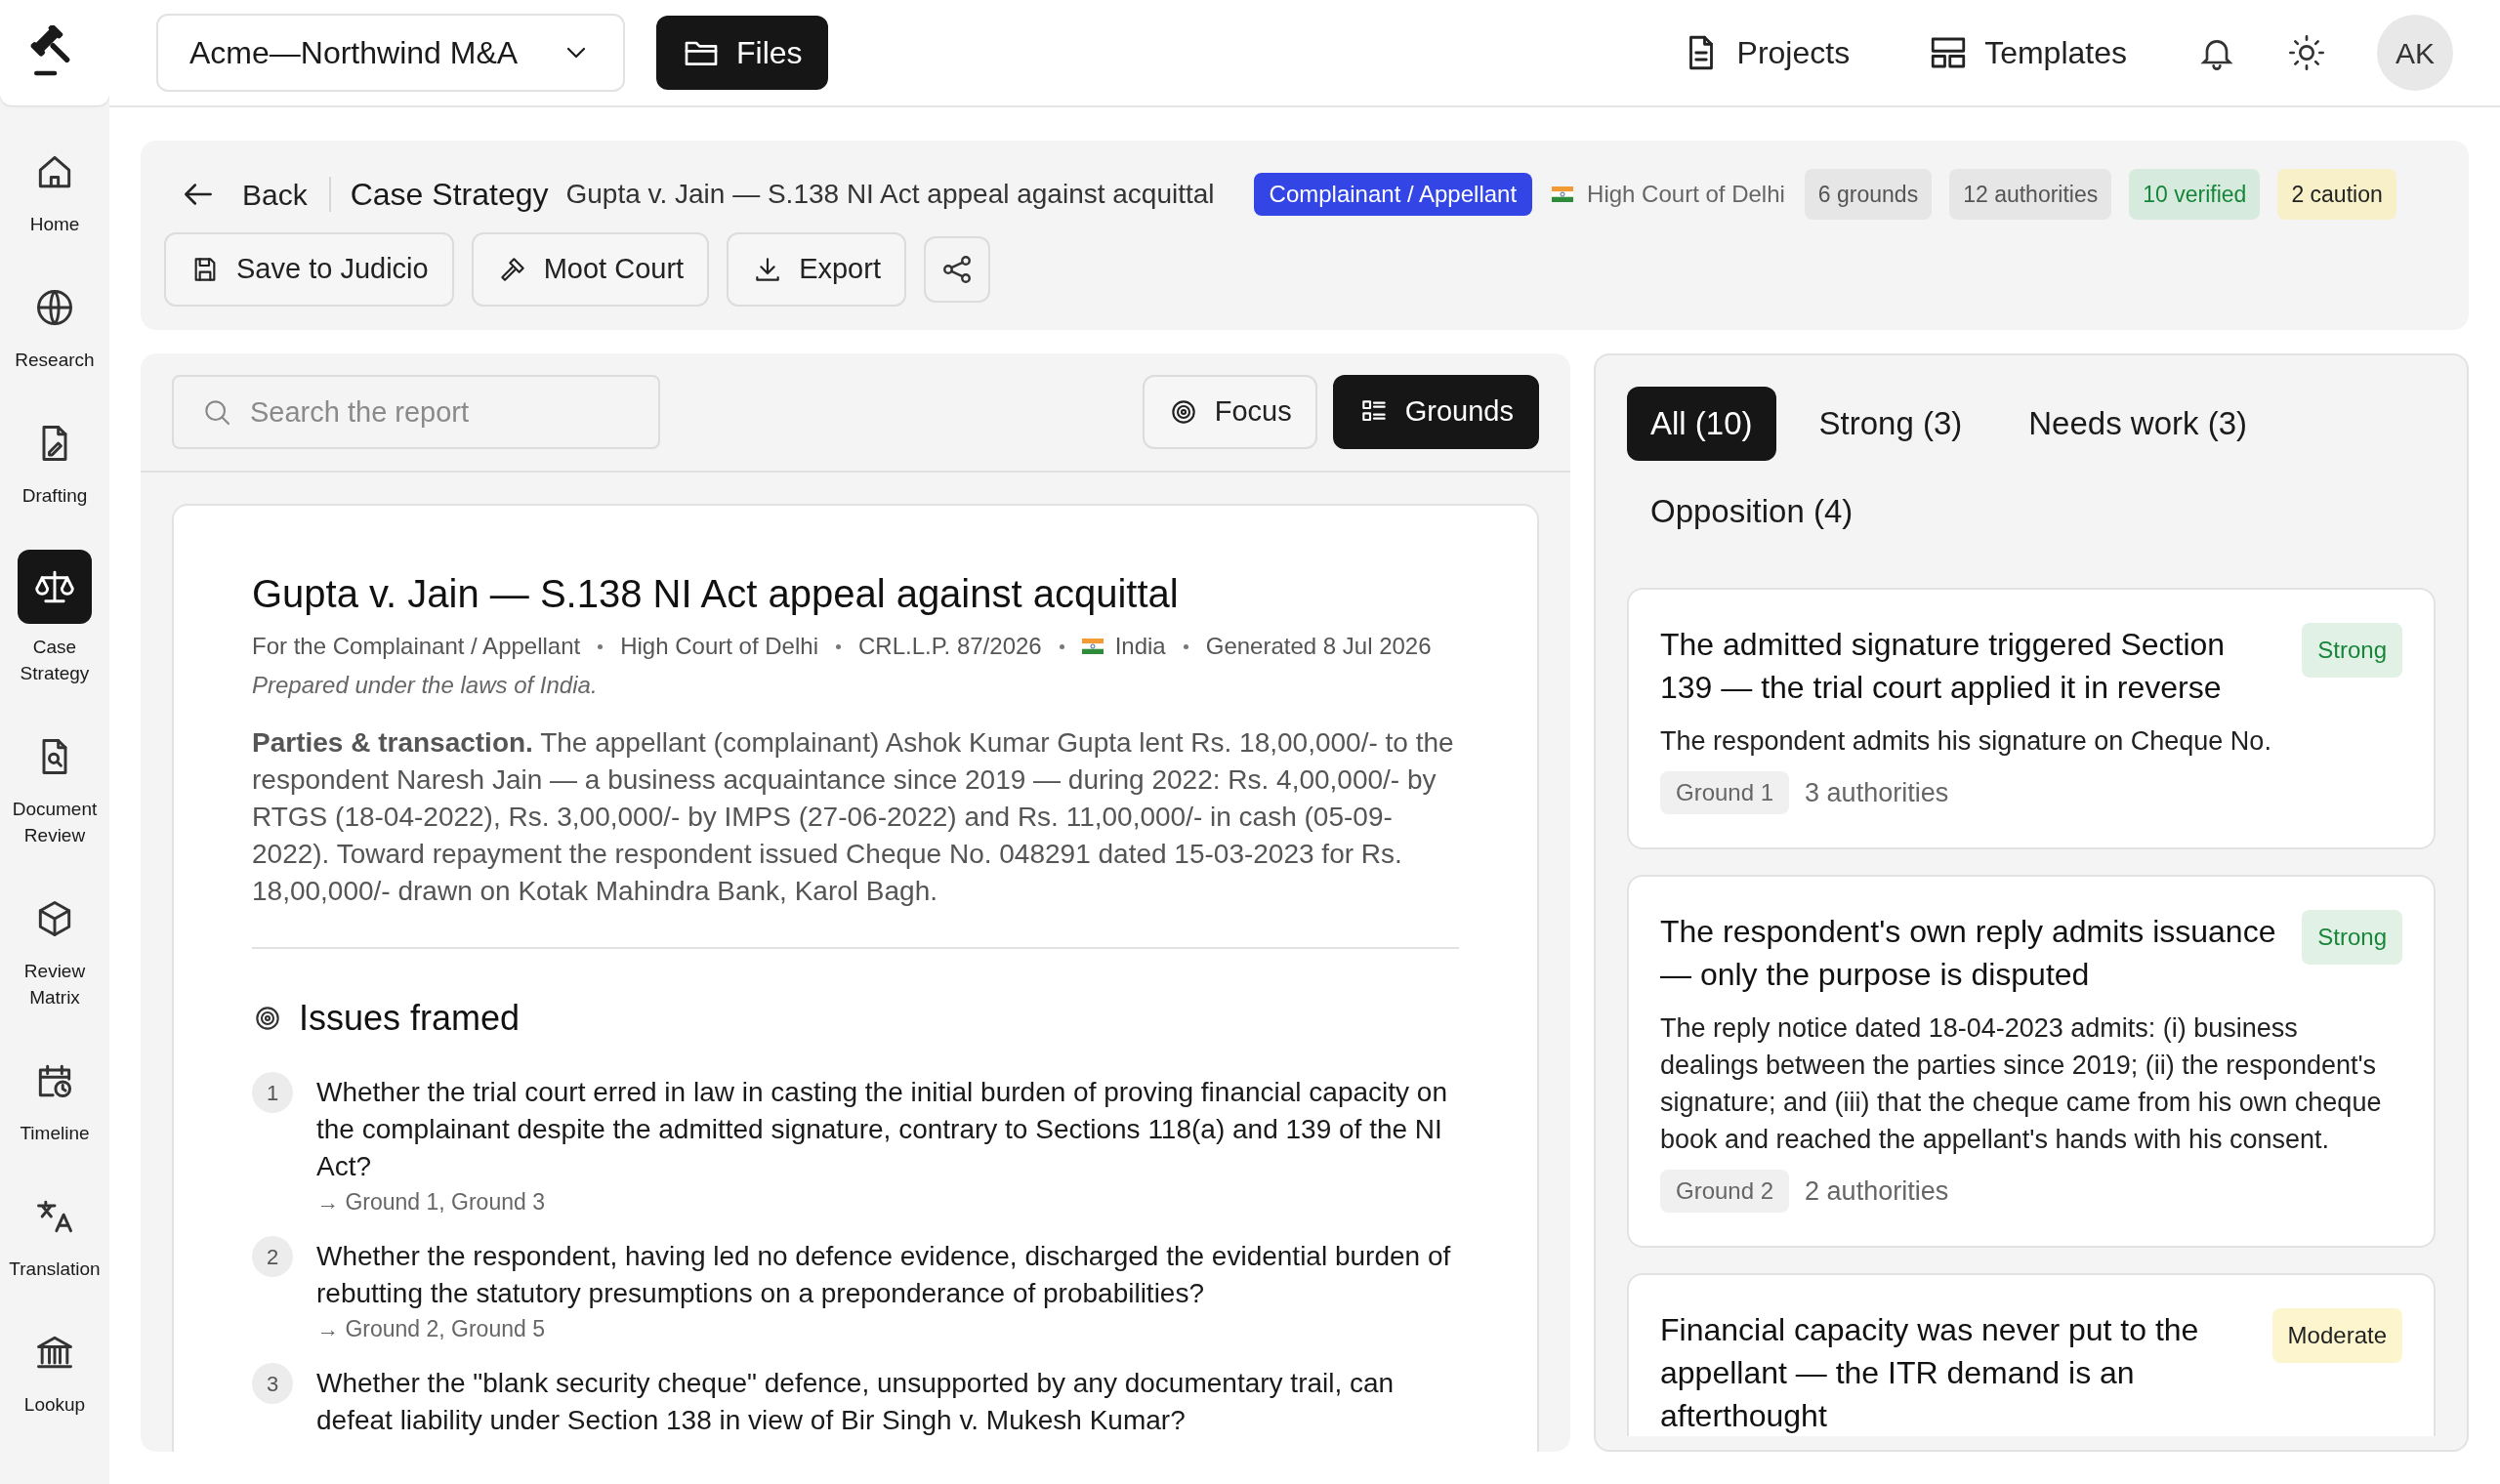  Describe the element at coordinates (54, 618) in the screenshot. I see `sidebar-item: Case Strategy` at that location.